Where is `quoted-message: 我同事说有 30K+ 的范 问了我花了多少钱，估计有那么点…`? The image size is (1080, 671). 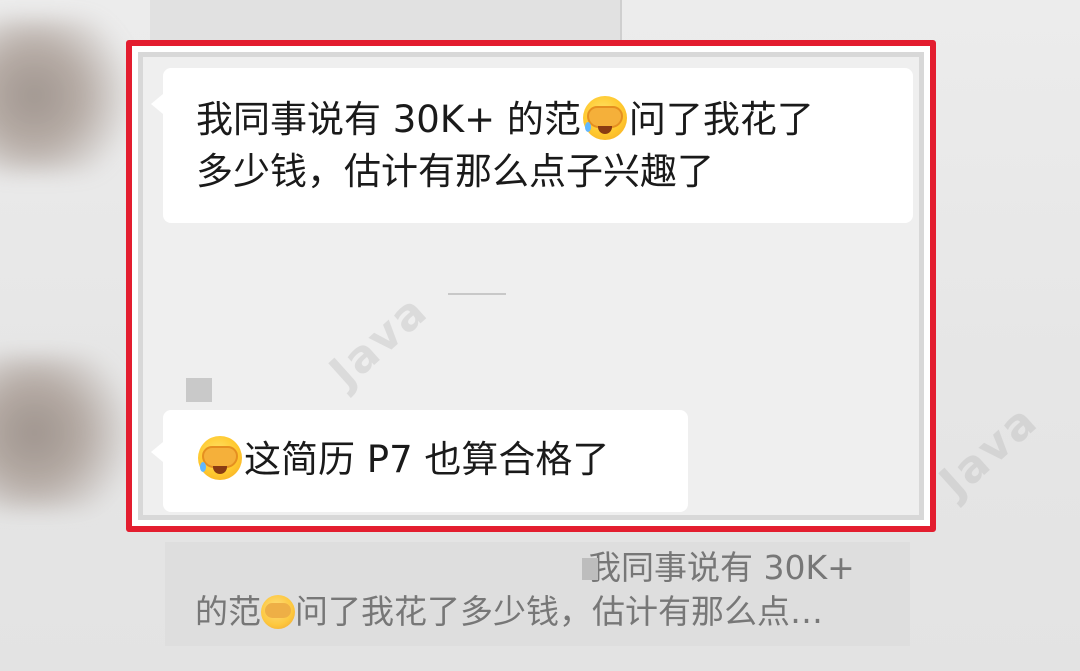 quoted-message: 我同事说有 30K+ 的范 问了我花了多少钱，估计有那么点… is located at coordinates (537, 594).